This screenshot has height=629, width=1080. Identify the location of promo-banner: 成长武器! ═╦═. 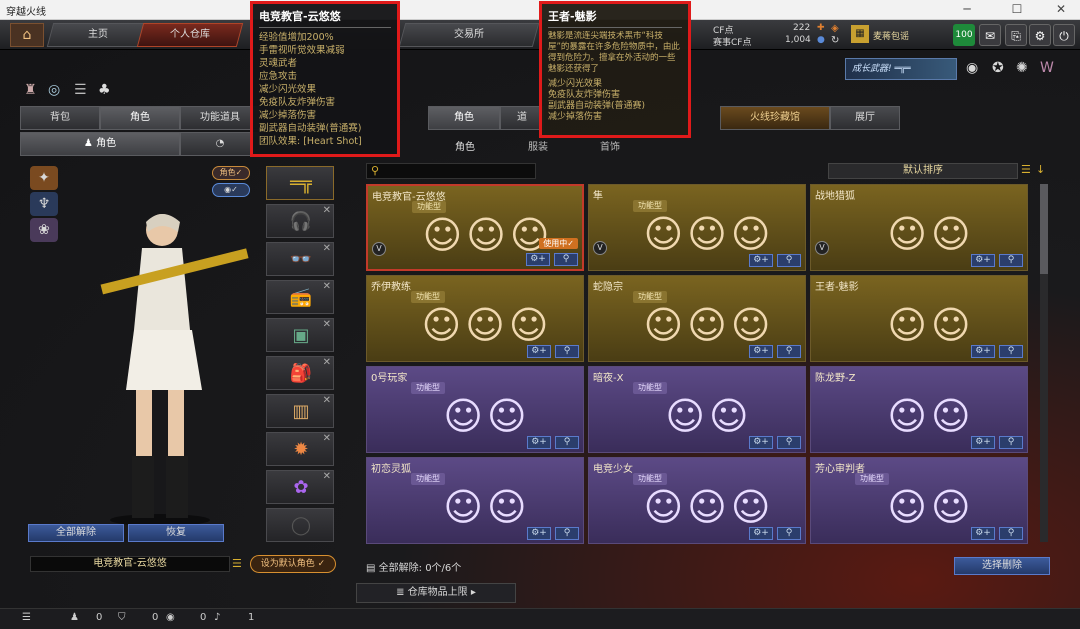
(901, 69).